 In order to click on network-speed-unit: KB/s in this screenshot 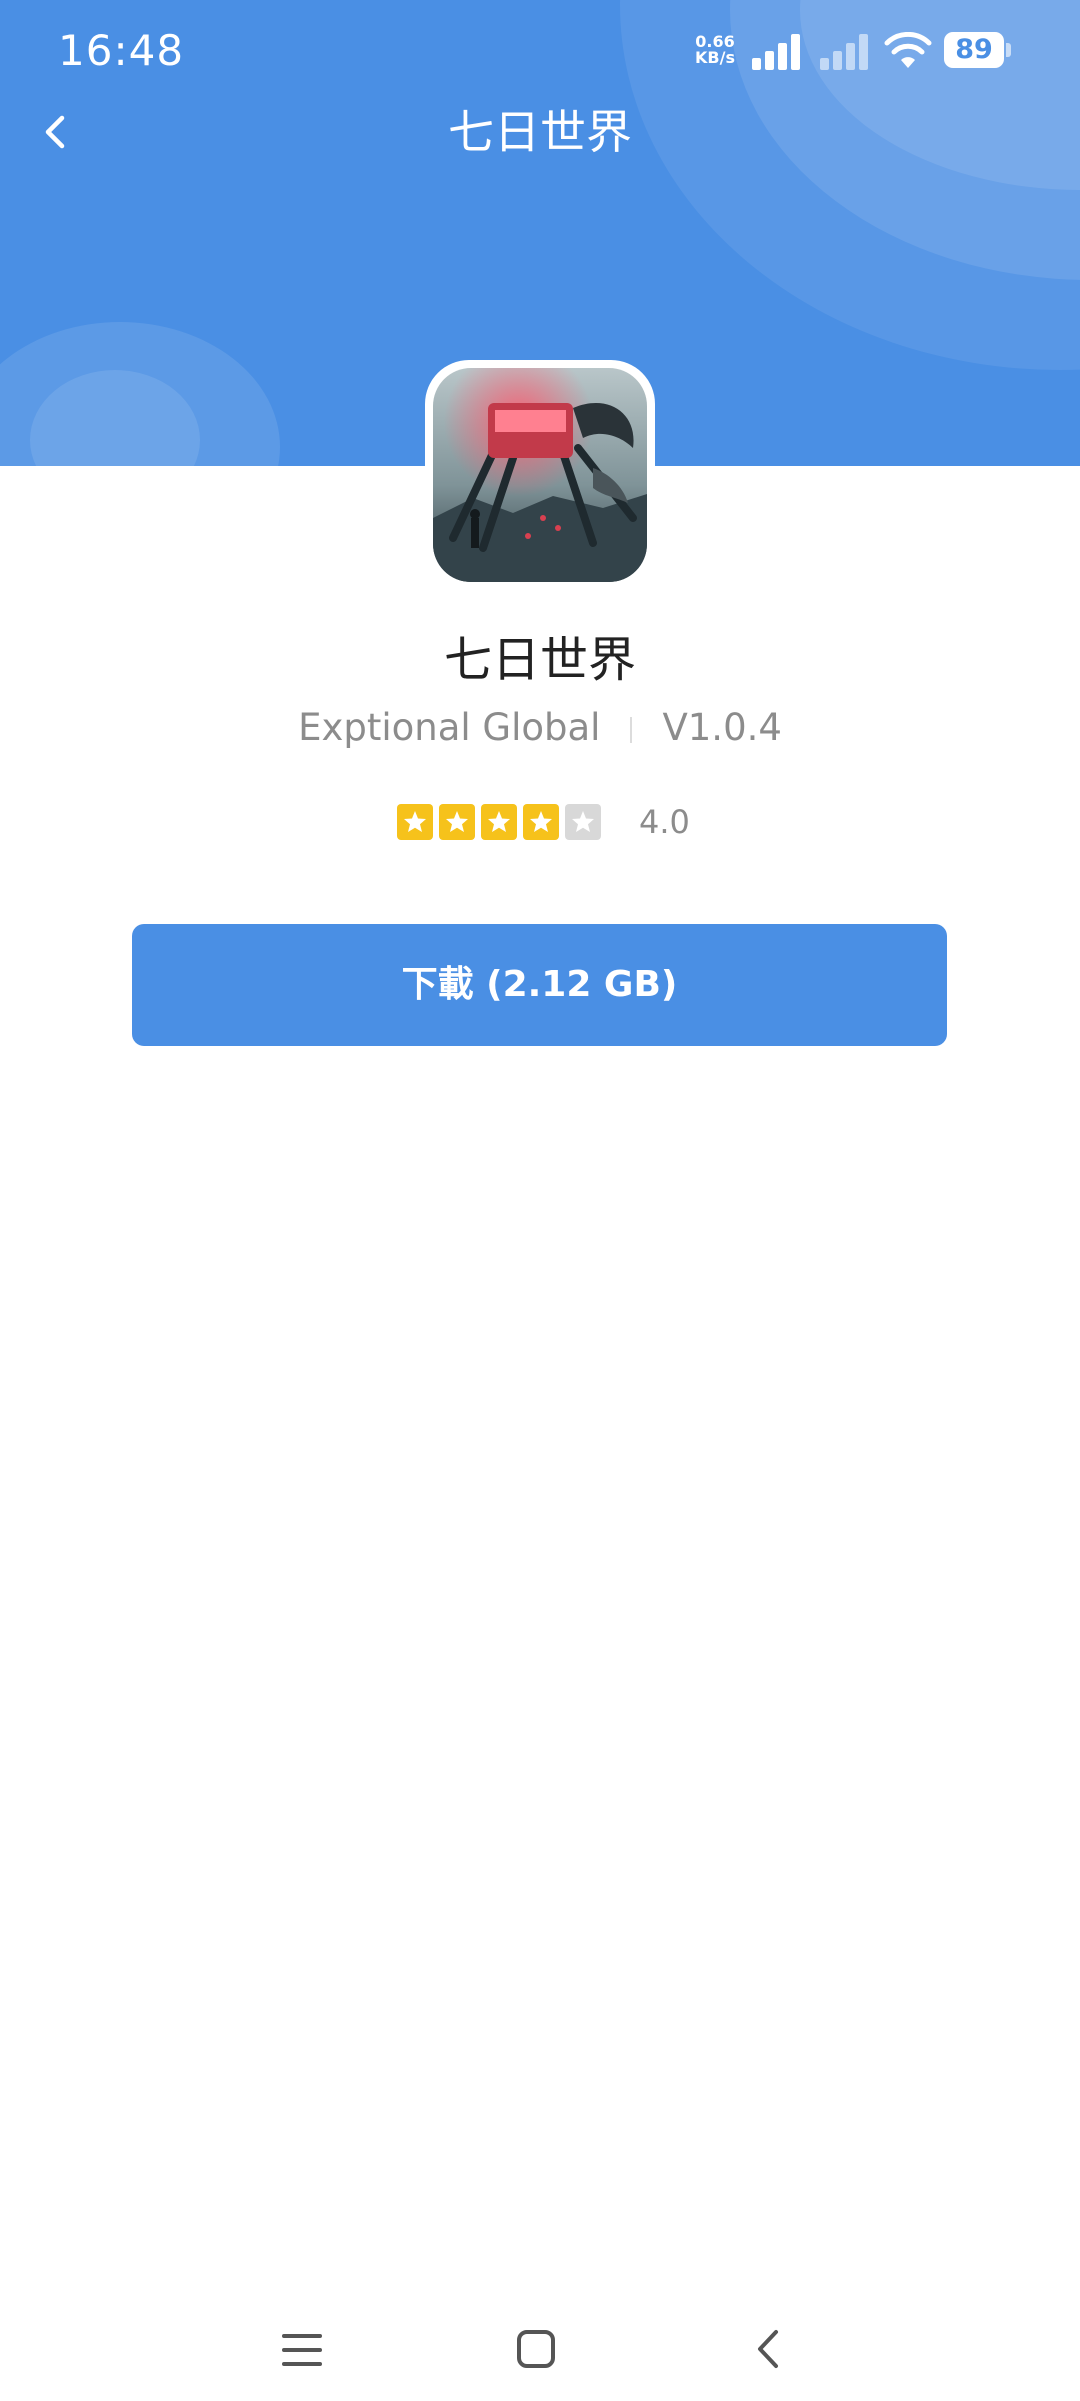, I will do `click(715, 57)`.